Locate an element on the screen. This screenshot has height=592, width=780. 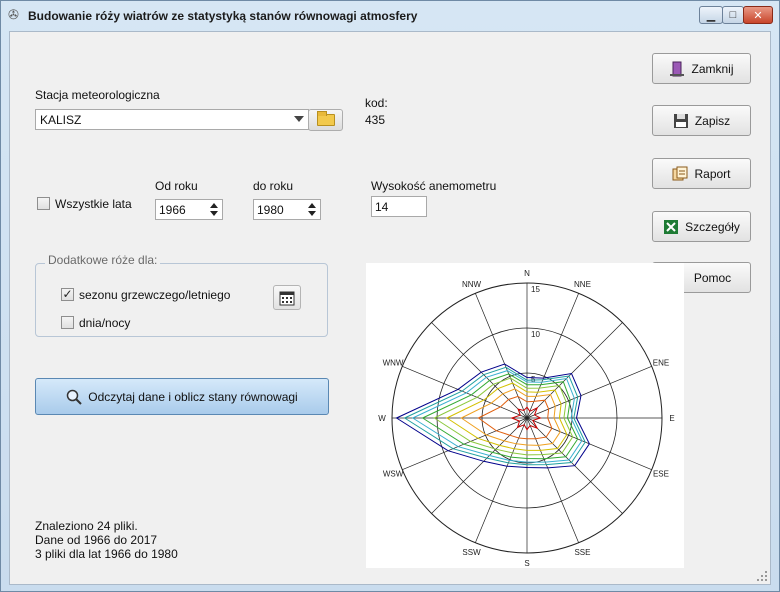
from-year-label: Od roku is located at coordinates (176, 186).